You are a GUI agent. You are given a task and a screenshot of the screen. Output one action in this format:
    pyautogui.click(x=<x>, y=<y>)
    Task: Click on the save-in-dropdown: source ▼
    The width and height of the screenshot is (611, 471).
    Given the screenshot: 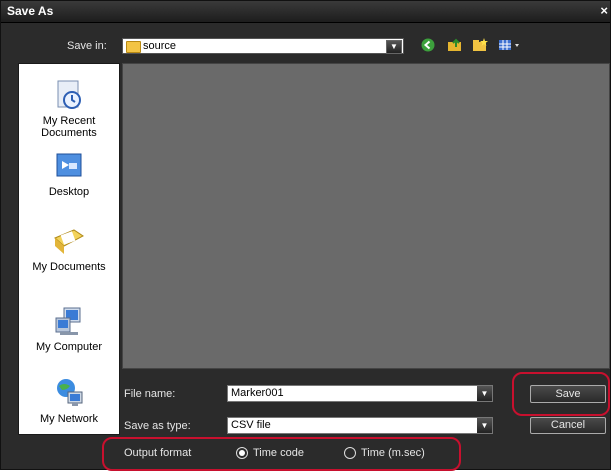 What is the action you would take?
    pyautogui.click(x=263, y=46)
    